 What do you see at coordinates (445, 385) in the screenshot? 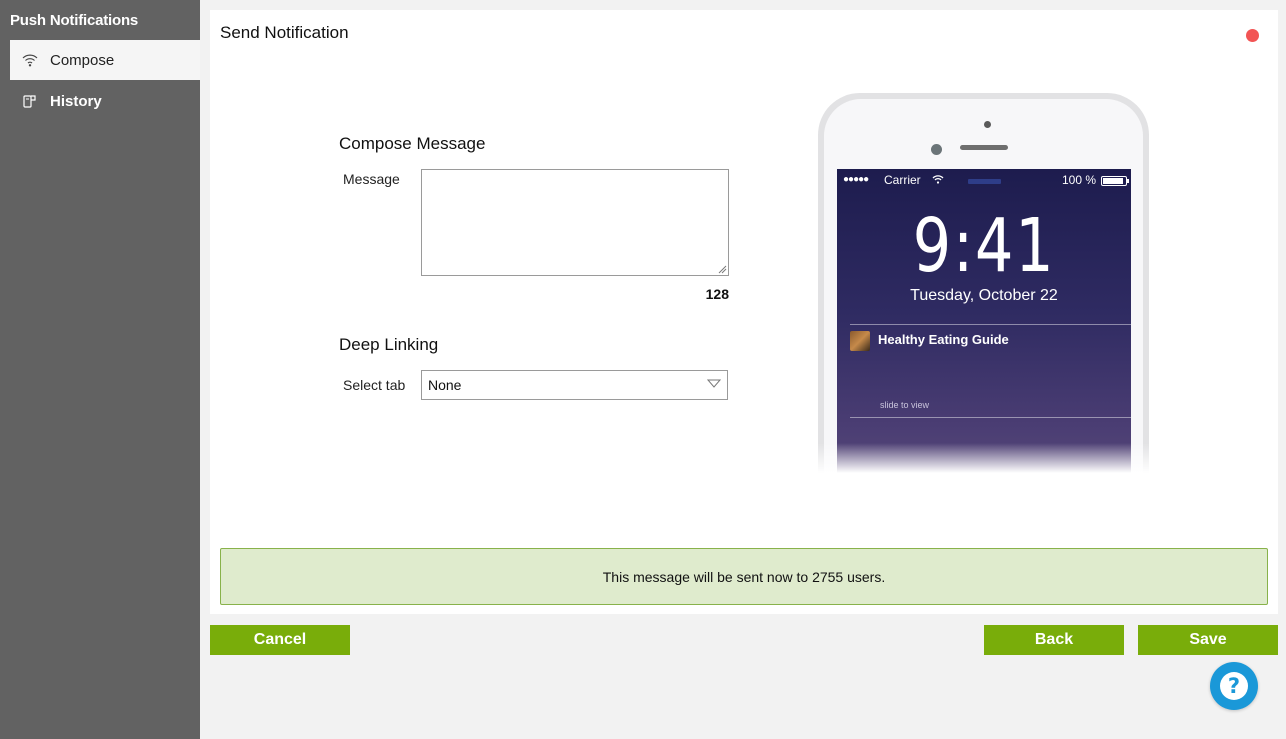
I see `select-tab-value: None` at bounding box center [445, 385].